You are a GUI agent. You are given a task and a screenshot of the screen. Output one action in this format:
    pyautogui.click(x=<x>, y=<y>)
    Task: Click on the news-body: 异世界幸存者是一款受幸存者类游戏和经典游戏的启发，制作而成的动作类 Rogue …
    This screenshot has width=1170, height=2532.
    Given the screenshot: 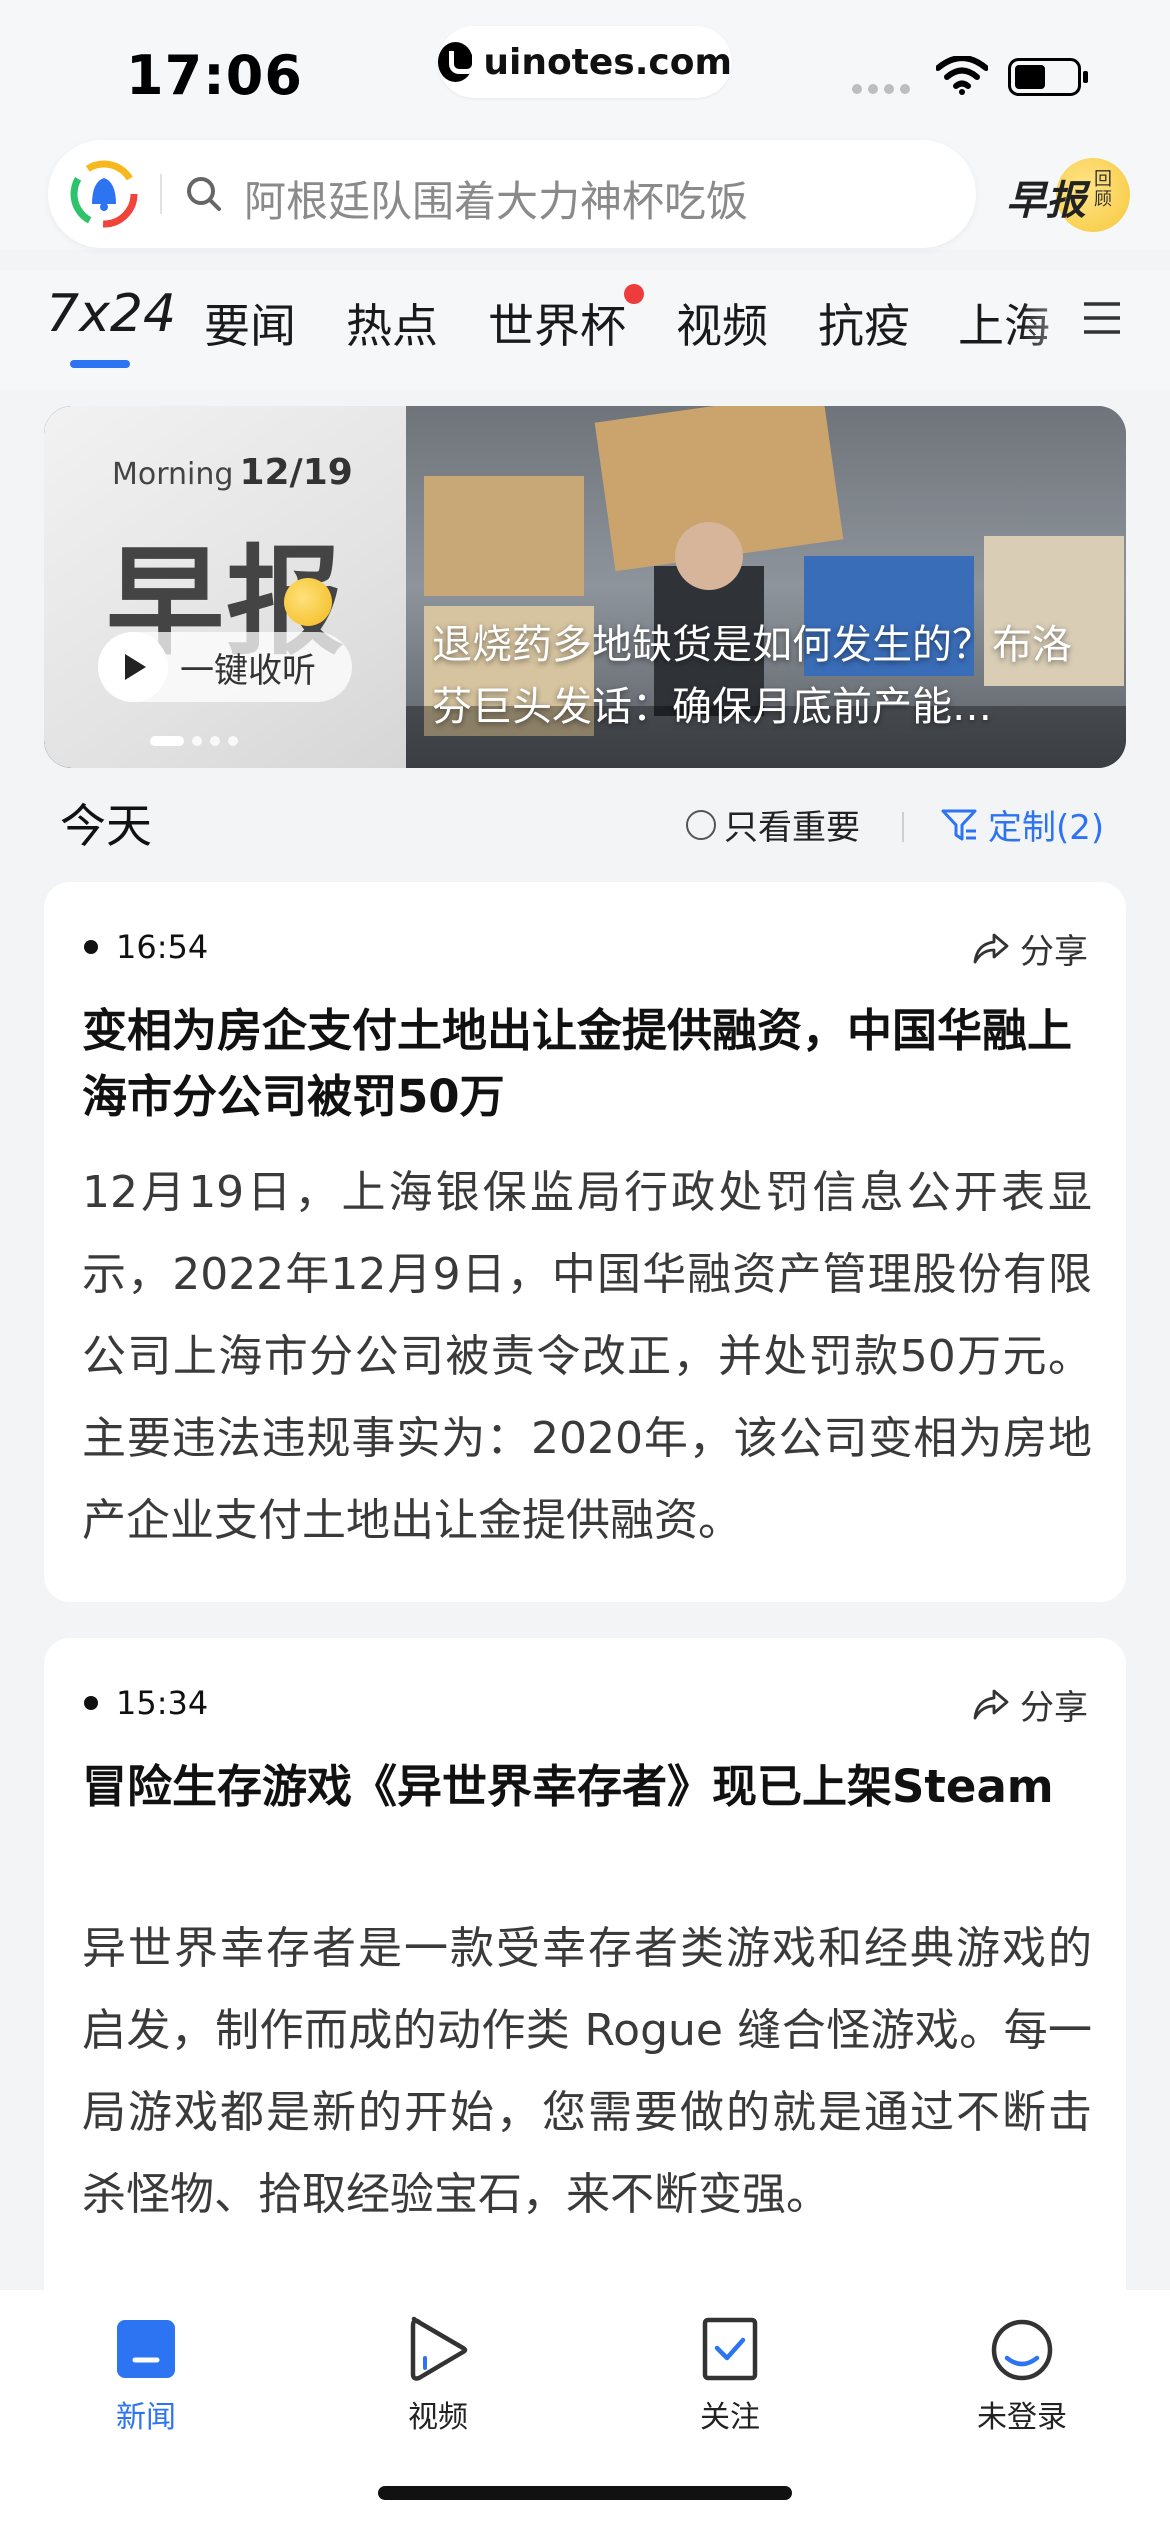 What is the action you would take?
    pyautogui.click(x=587, y=2071)
    